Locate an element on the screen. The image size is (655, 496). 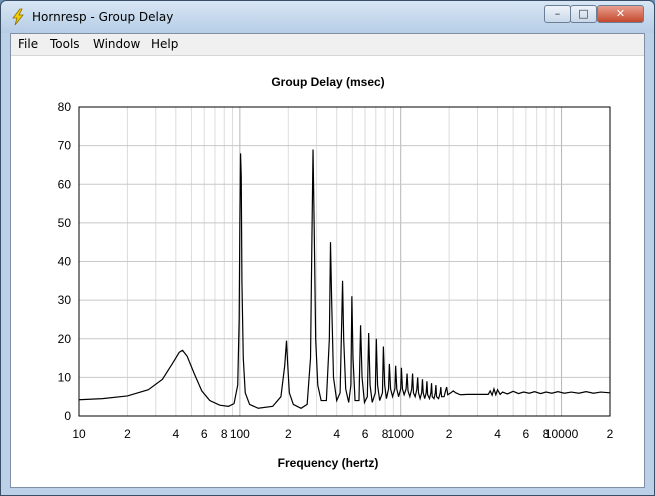
close-button: ✕ is located at coordinates (620, 14).